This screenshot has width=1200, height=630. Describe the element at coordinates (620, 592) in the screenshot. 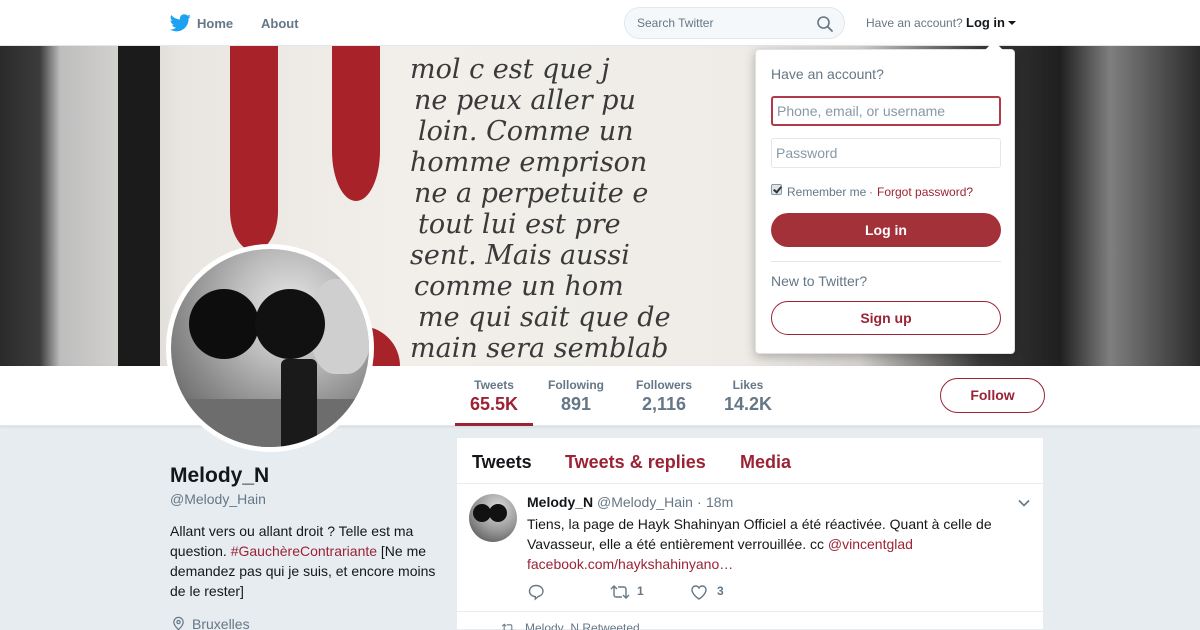

I see `retweet-icon` at that location.